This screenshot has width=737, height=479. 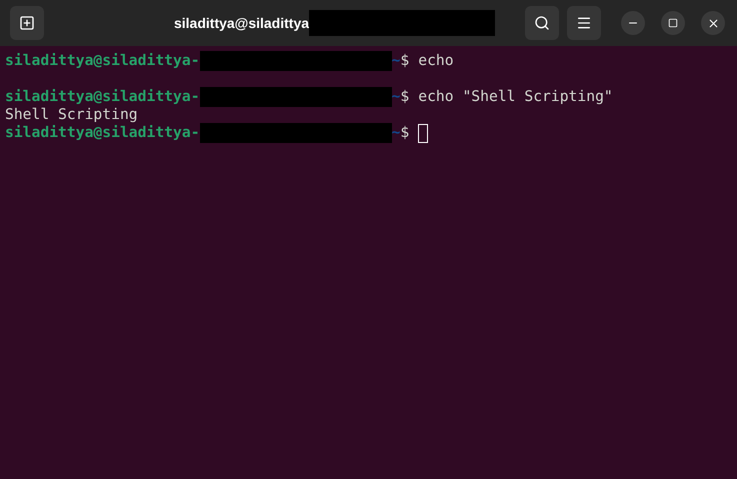 I want to click on search-button, so click(x=542, y=23).